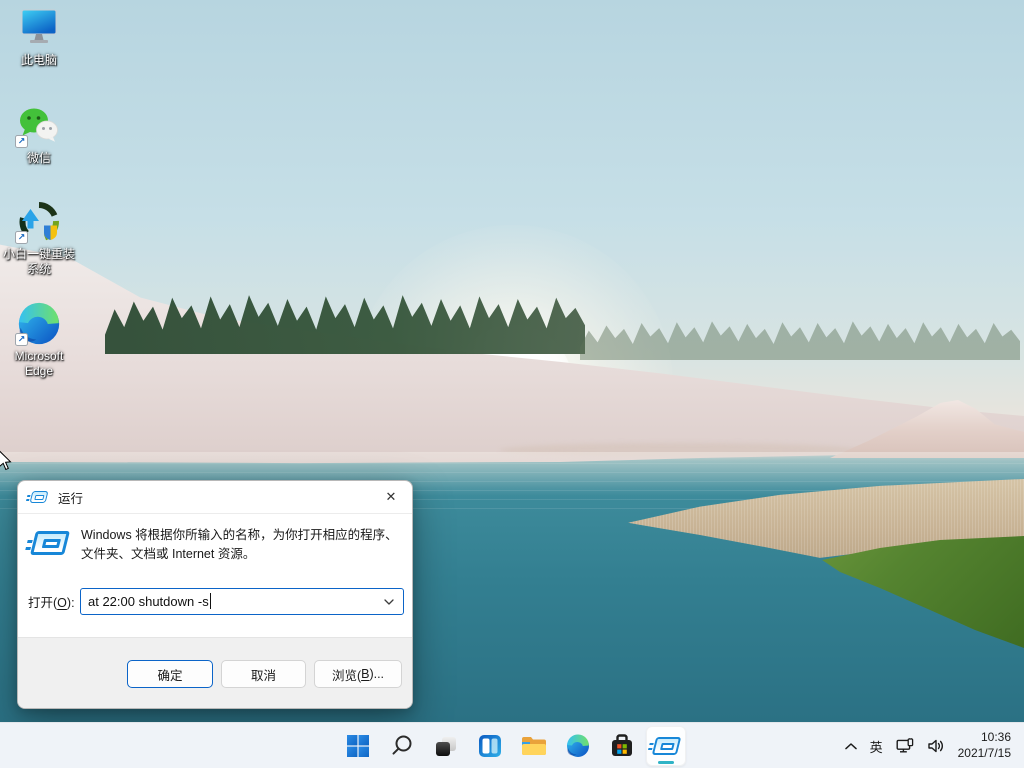  What do you see at coordinates (210, 601) in the screenshot?
I see `text-caret` at bounding box center [210, 601].